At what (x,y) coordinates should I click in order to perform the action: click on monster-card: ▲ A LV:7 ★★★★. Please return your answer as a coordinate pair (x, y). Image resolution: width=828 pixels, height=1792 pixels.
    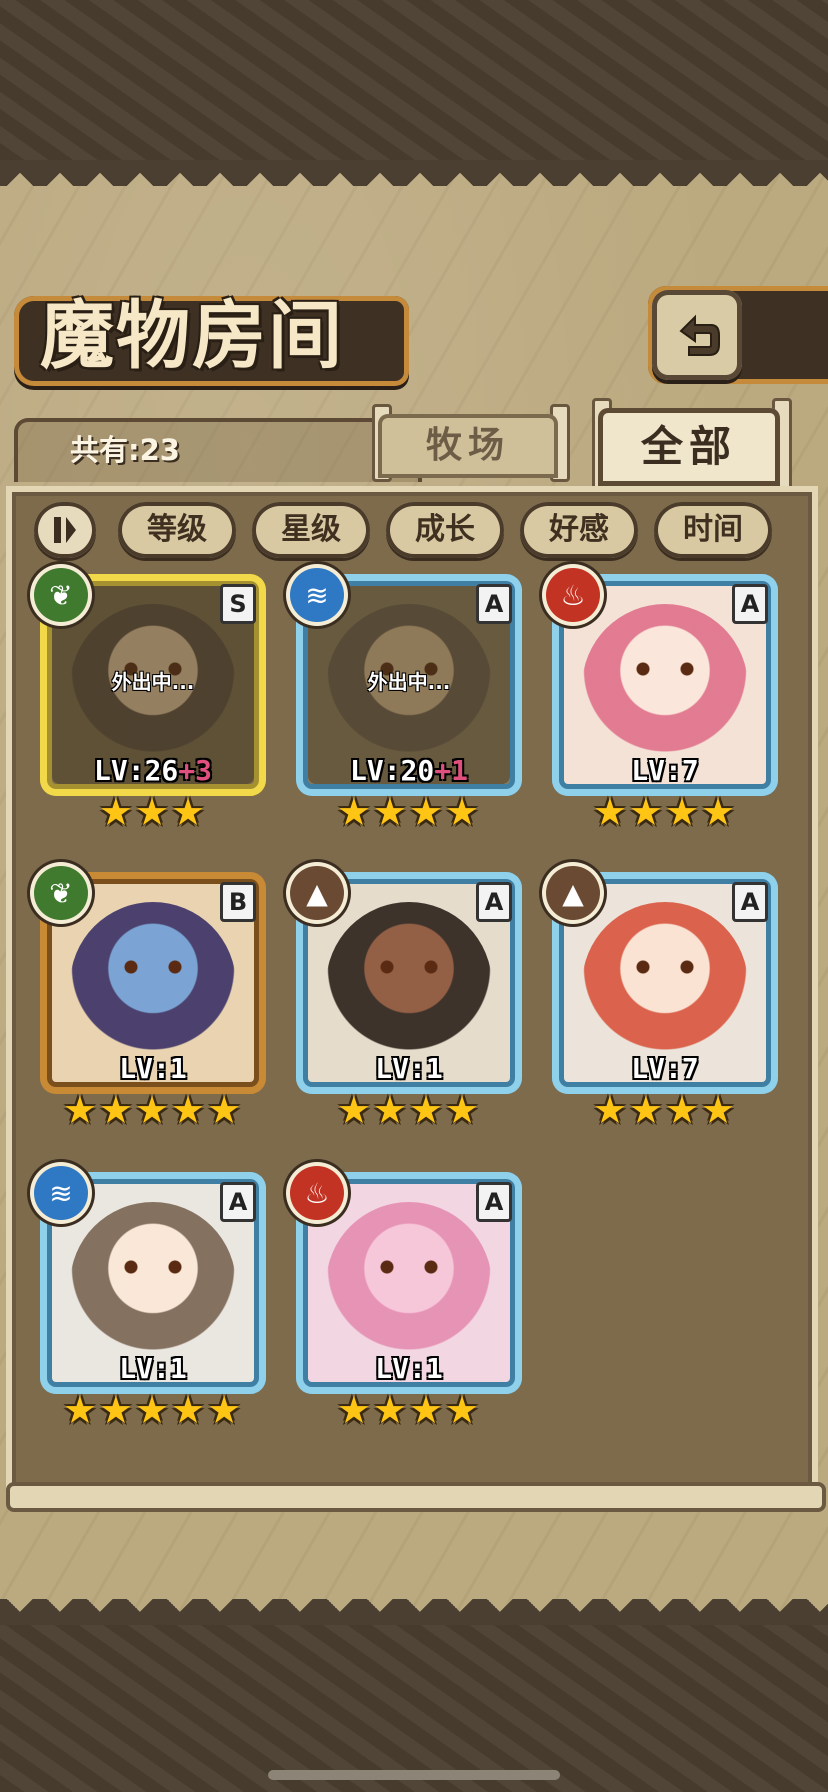
    Looking at the image, I should click on (662, 1000).